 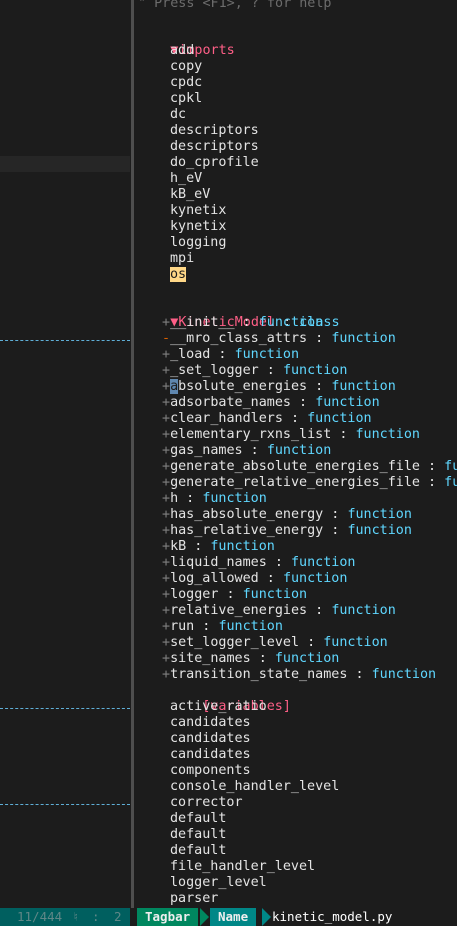 What do you see at coordinates (291, 435) in the screenshot?
I see `function-item: +elementary_rxns_list : function` at bounding box center [291, 435].